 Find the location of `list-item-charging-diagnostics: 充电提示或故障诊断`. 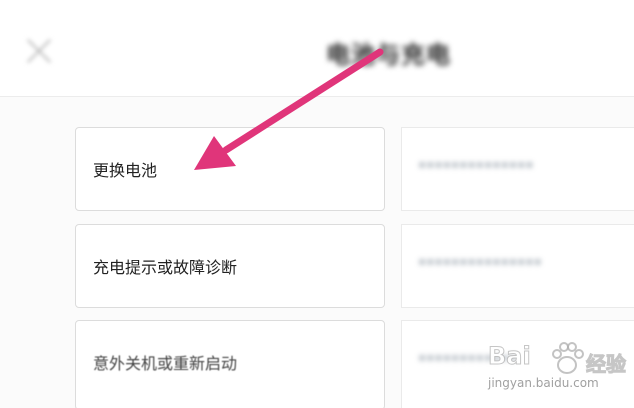

list-item-charging-diagnostics: 充电提示或故障诊断 is located at coordinates (230, 266).